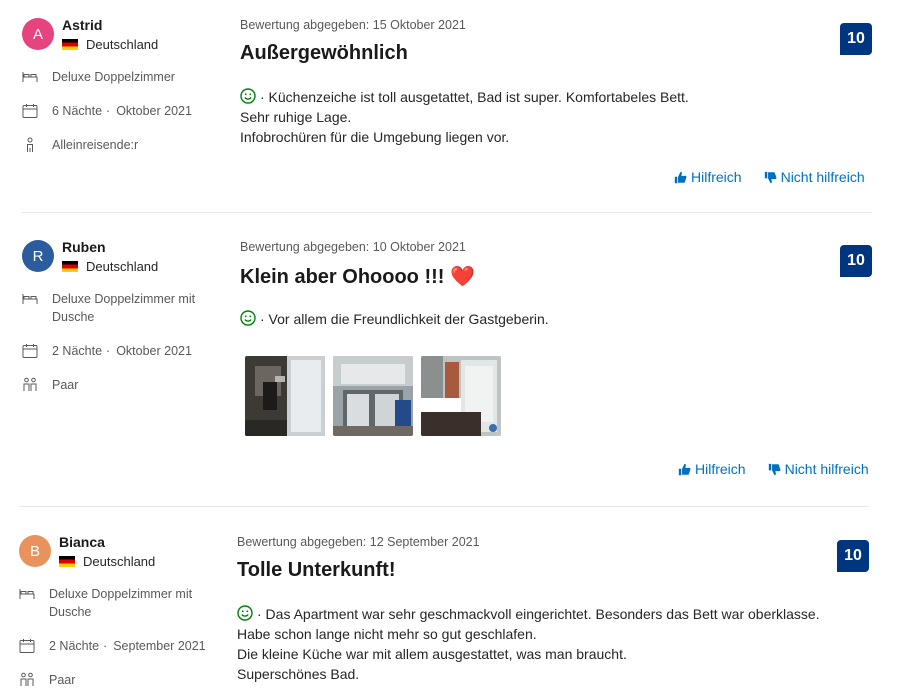 Image resolution: width=897 pixels, height=697 pixels. I want to click on person-icon, so click(30, 145).